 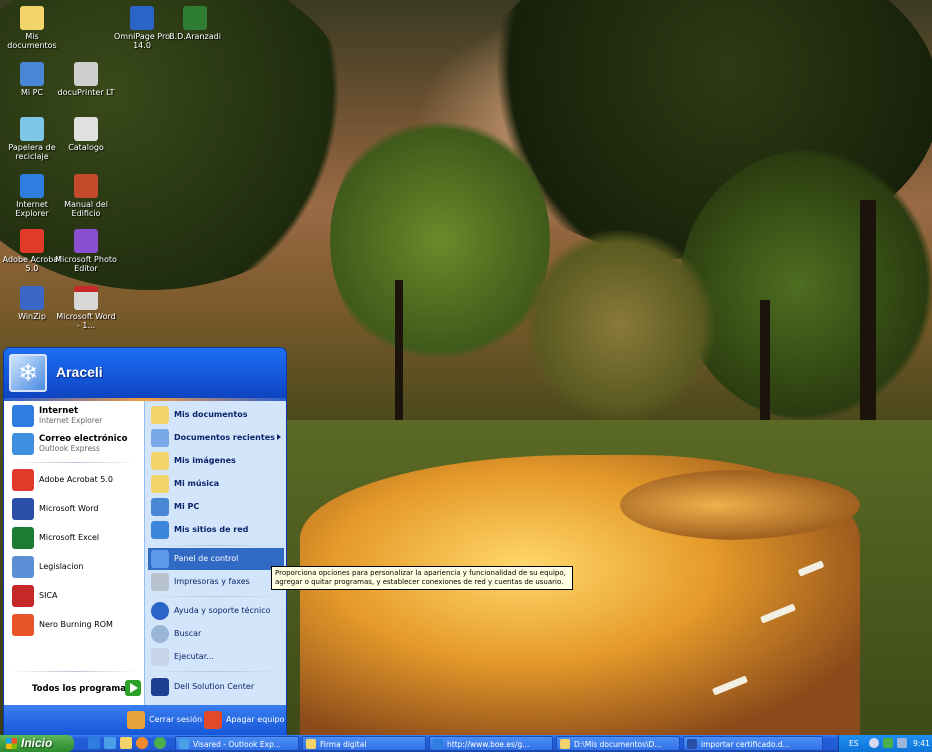 I want to click on show-desktop-icon, so click(x=126, y=743).